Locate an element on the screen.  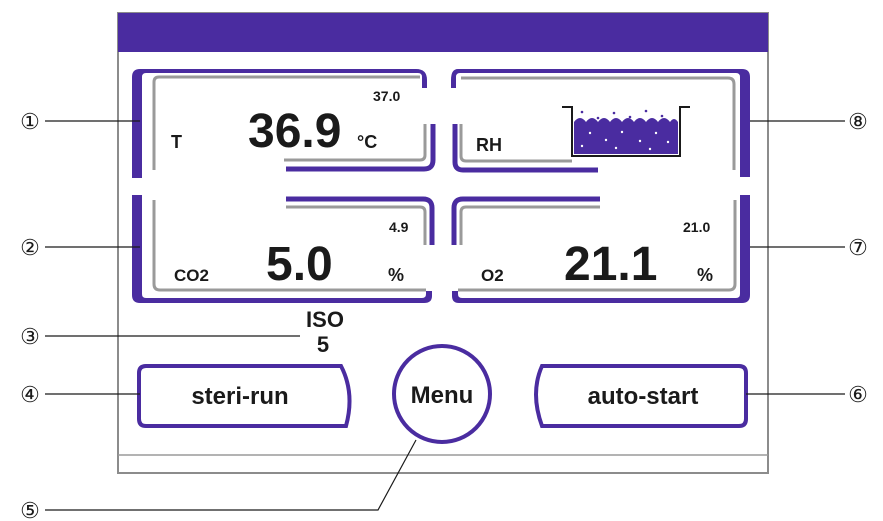
title-bar is located at coordinates (443, 32).